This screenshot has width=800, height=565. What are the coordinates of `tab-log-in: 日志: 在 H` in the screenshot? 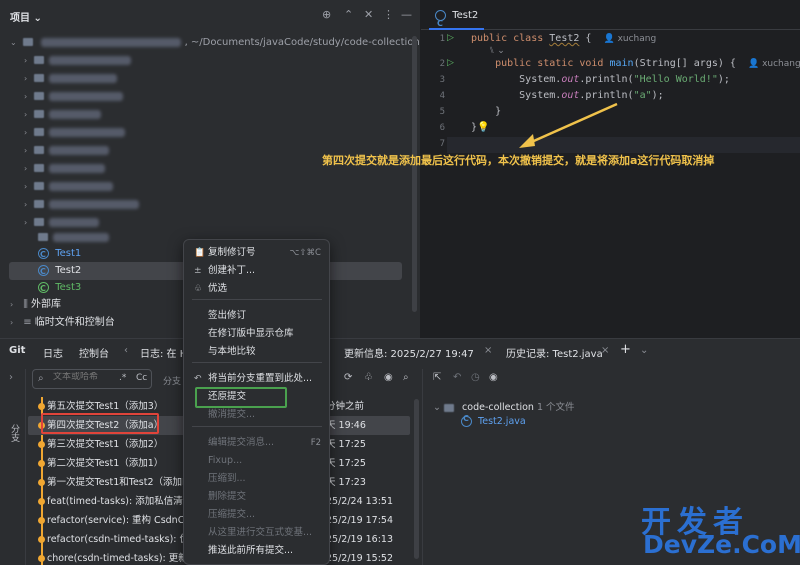 It's located at (163, 352).